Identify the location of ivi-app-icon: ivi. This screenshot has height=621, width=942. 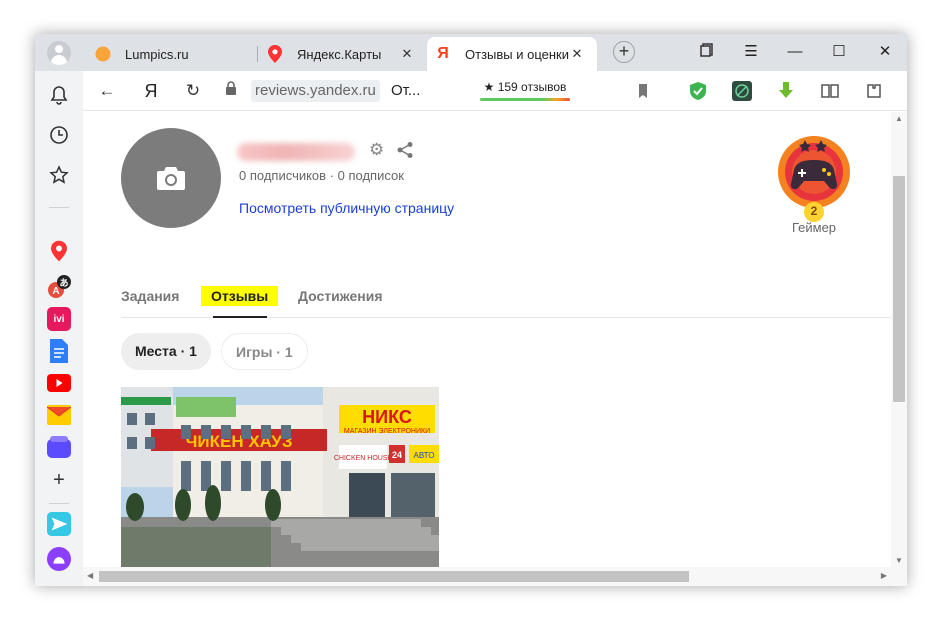
(59, 319).